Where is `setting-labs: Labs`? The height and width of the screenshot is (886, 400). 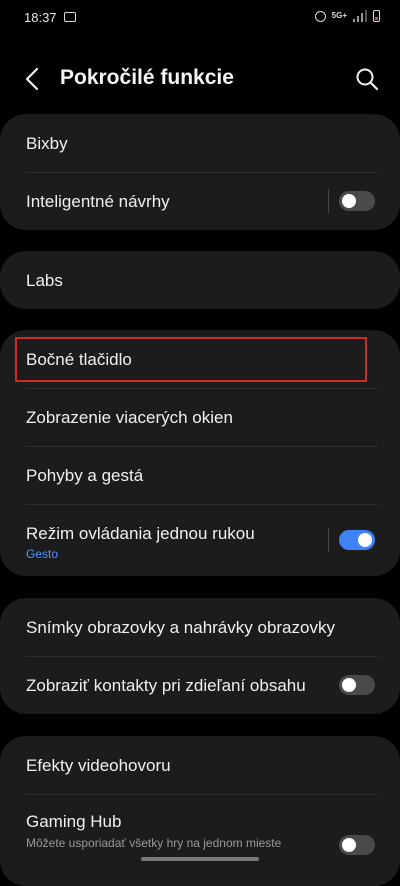 setting-labs: Labs is located at coordinates (200, 280).